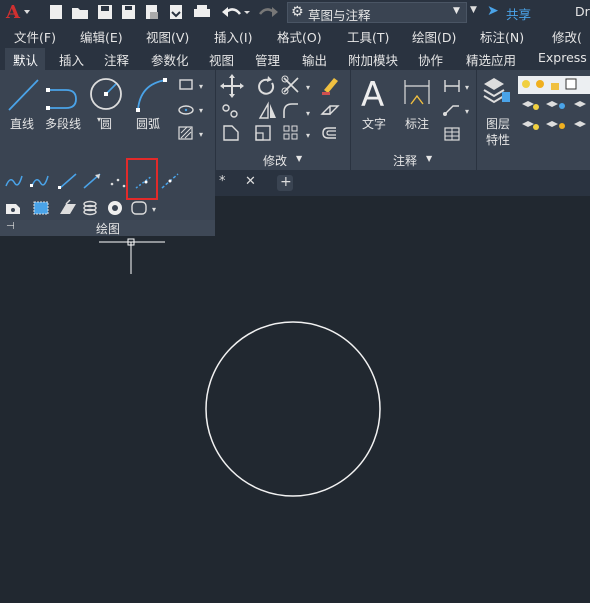  I want to click on arc-icon, so click(151, 95).